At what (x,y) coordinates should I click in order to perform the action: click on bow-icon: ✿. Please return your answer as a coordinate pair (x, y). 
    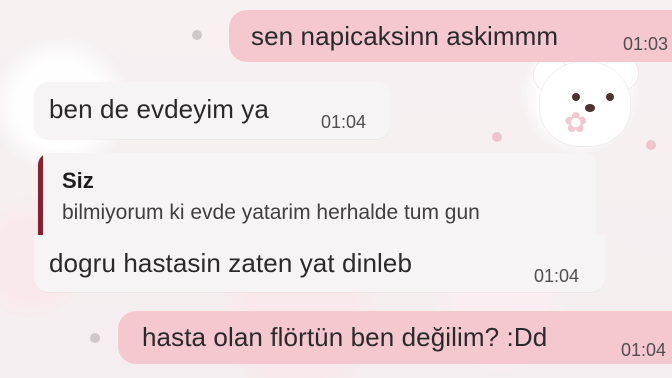
    Looking at the image, I should click on (576, 122).